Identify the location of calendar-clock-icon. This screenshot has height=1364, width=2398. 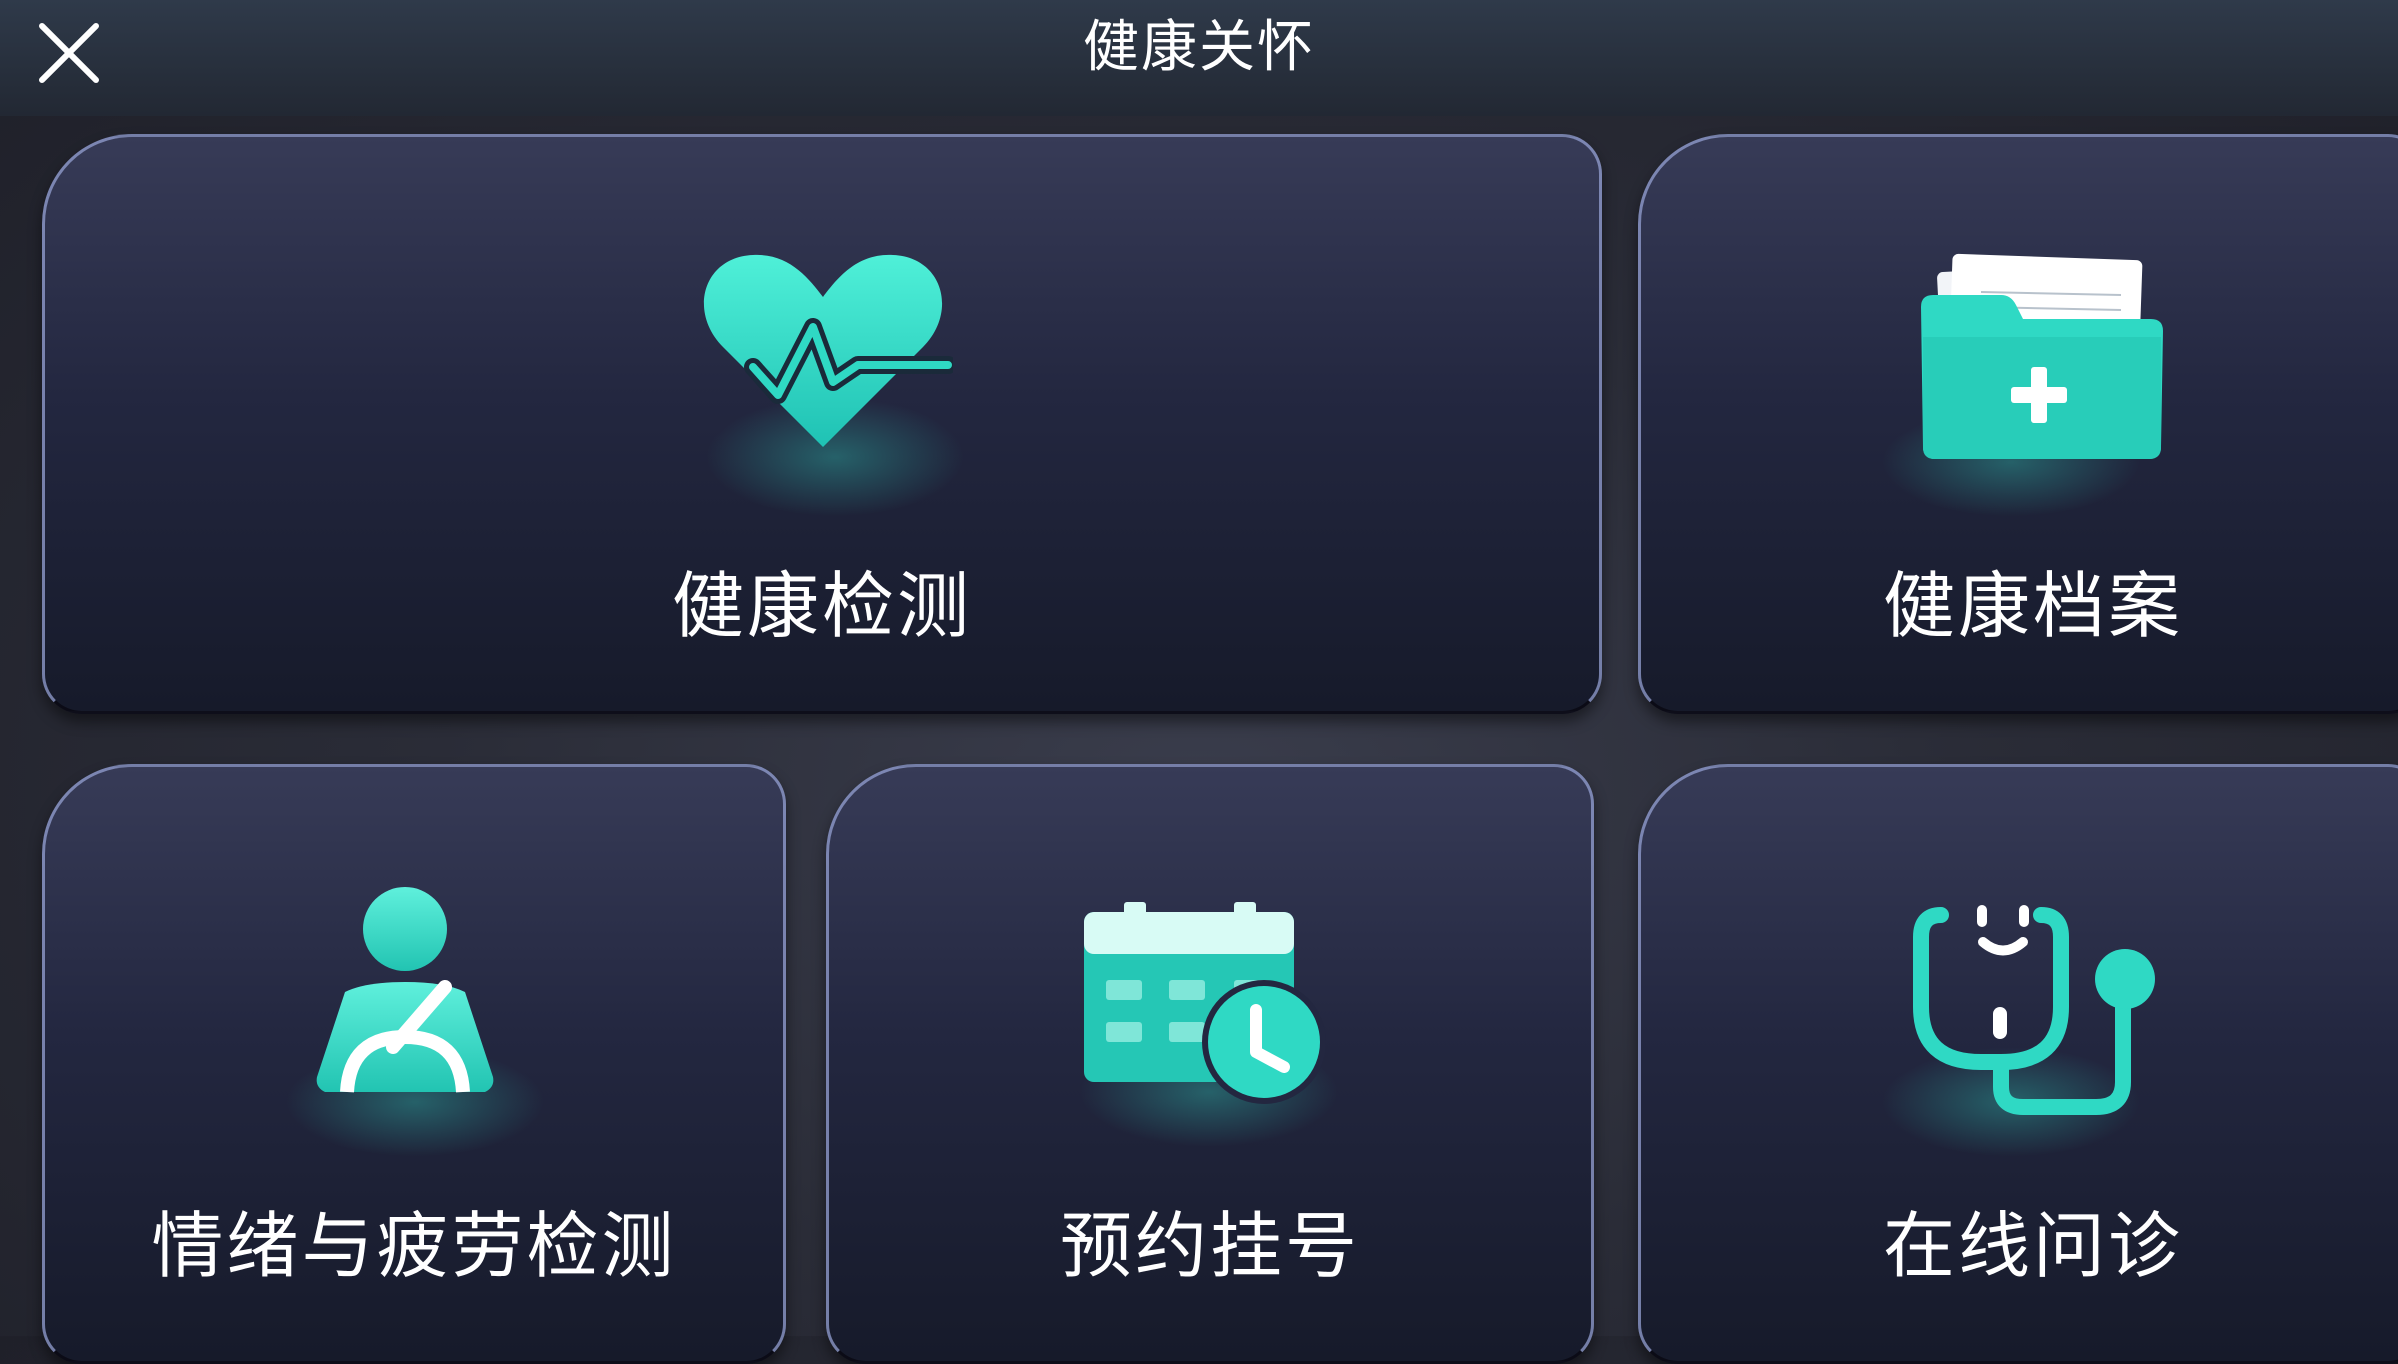
(1205, 1003).